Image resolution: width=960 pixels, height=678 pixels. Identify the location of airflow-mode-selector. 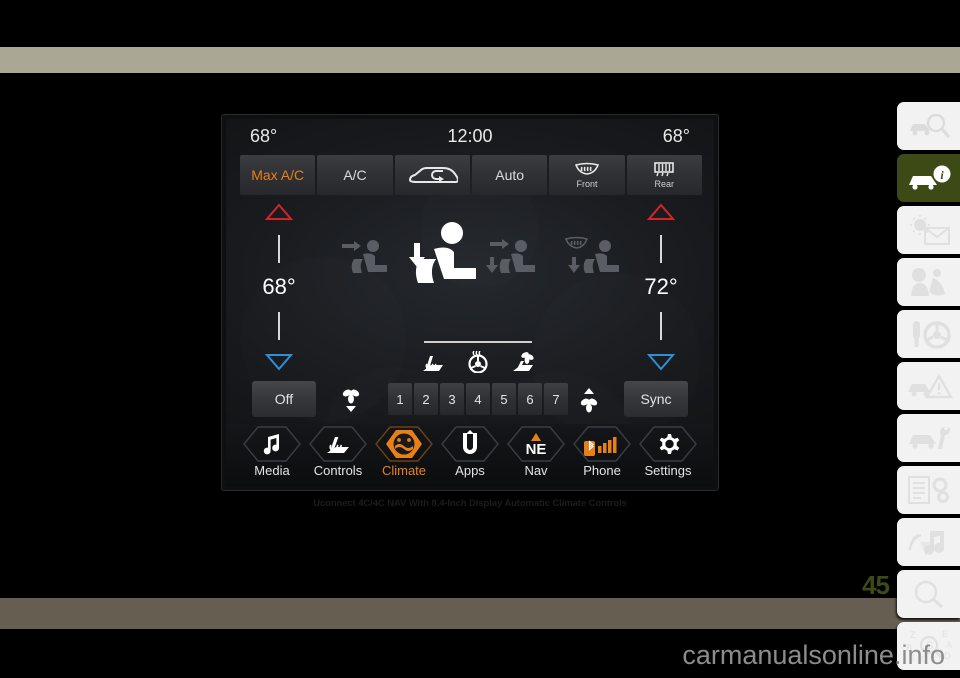
(475, 271).